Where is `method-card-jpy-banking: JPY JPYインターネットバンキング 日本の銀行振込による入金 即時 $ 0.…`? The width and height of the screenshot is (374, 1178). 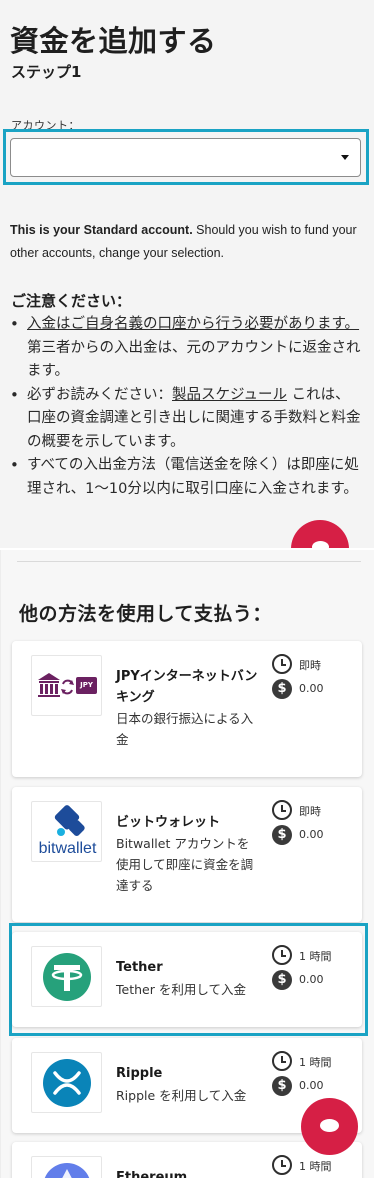
method-card-jpy-banking: JPY JPYインターネットバンキング 日本の銀行振込による入金 即時 $ 0.… is located at coordinates (187, 709).